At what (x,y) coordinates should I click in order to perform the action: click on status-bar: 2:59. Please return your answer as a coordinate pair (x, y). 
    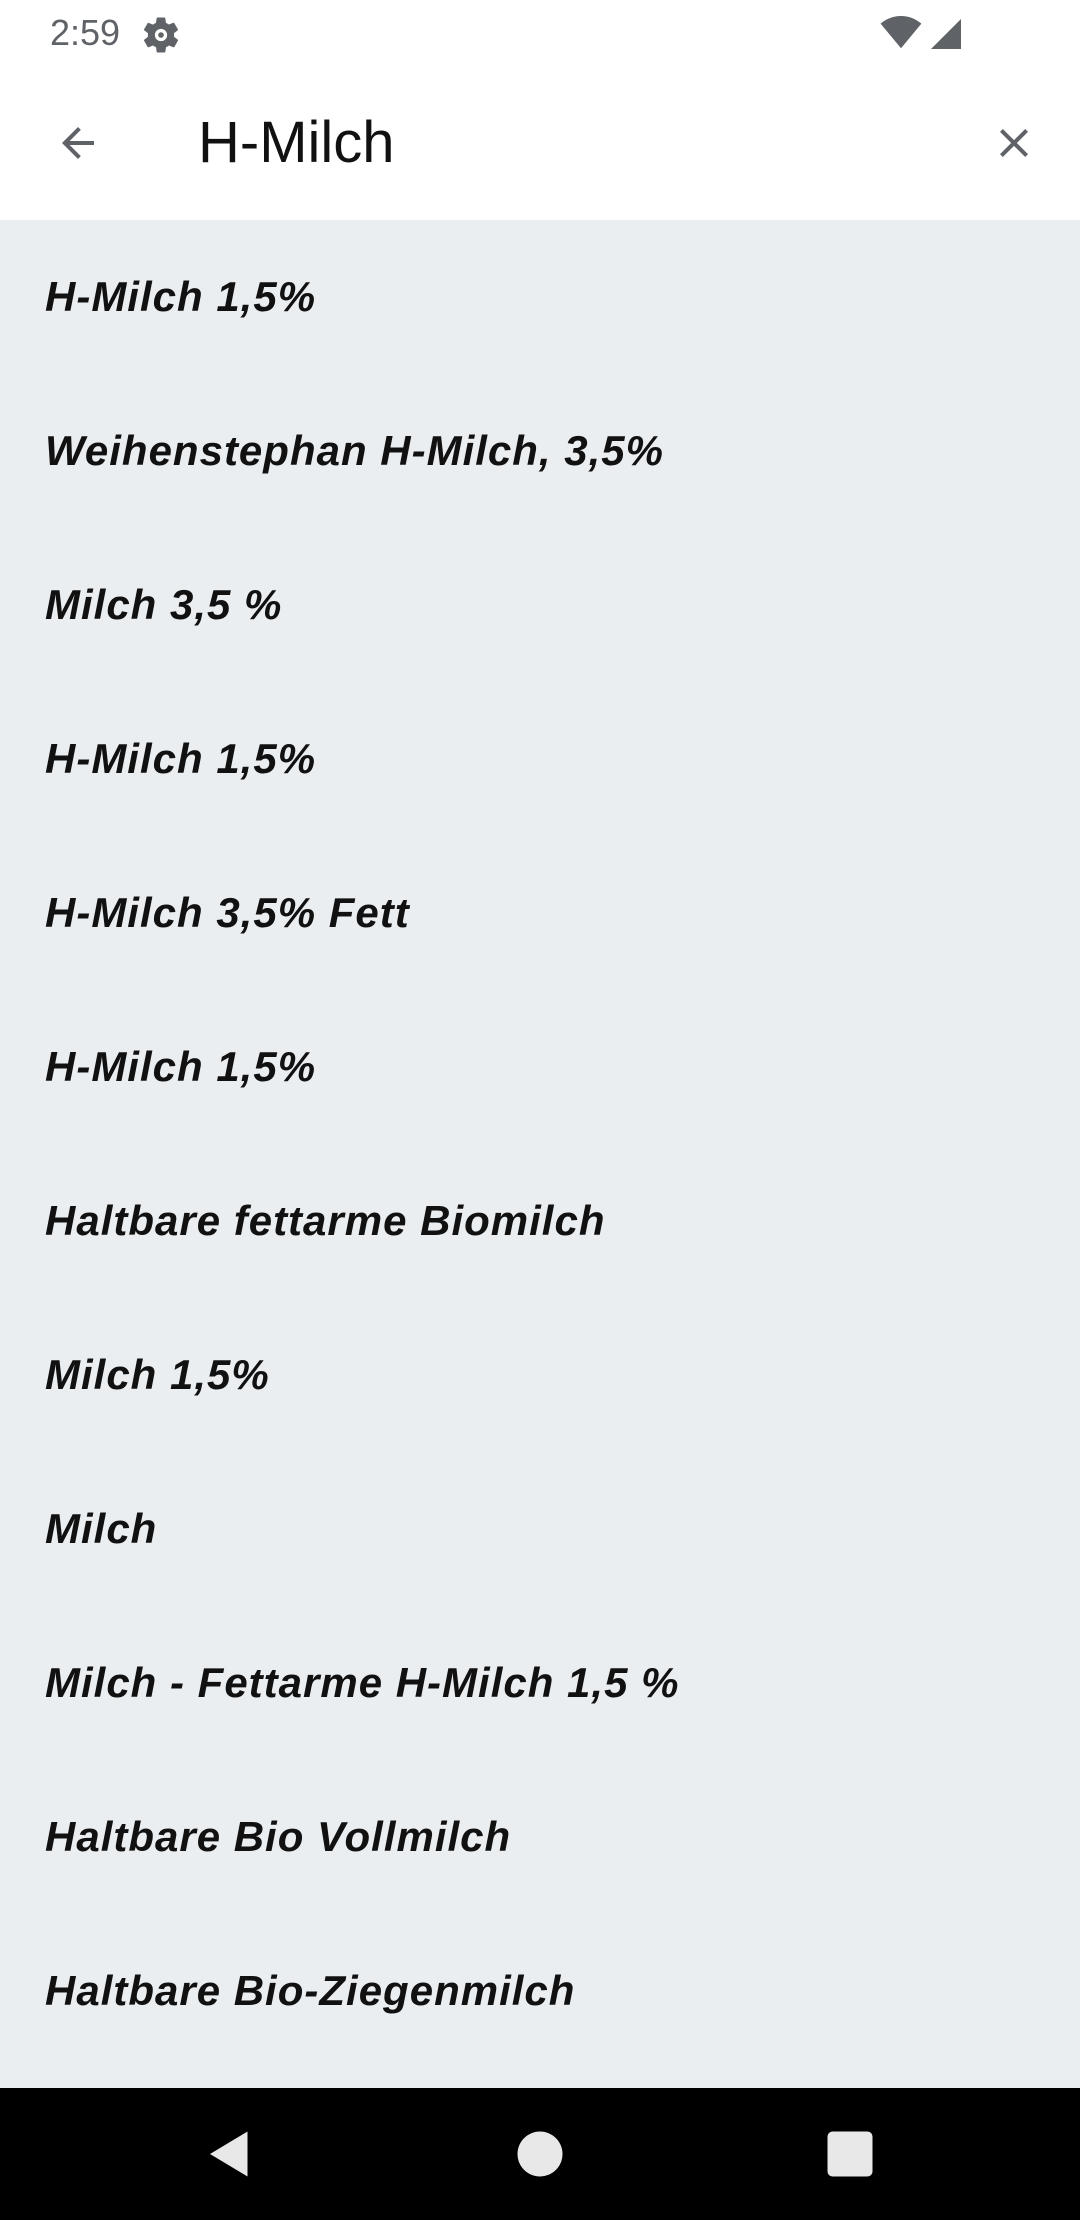
    Looking at the image, I should click on (540, 33).